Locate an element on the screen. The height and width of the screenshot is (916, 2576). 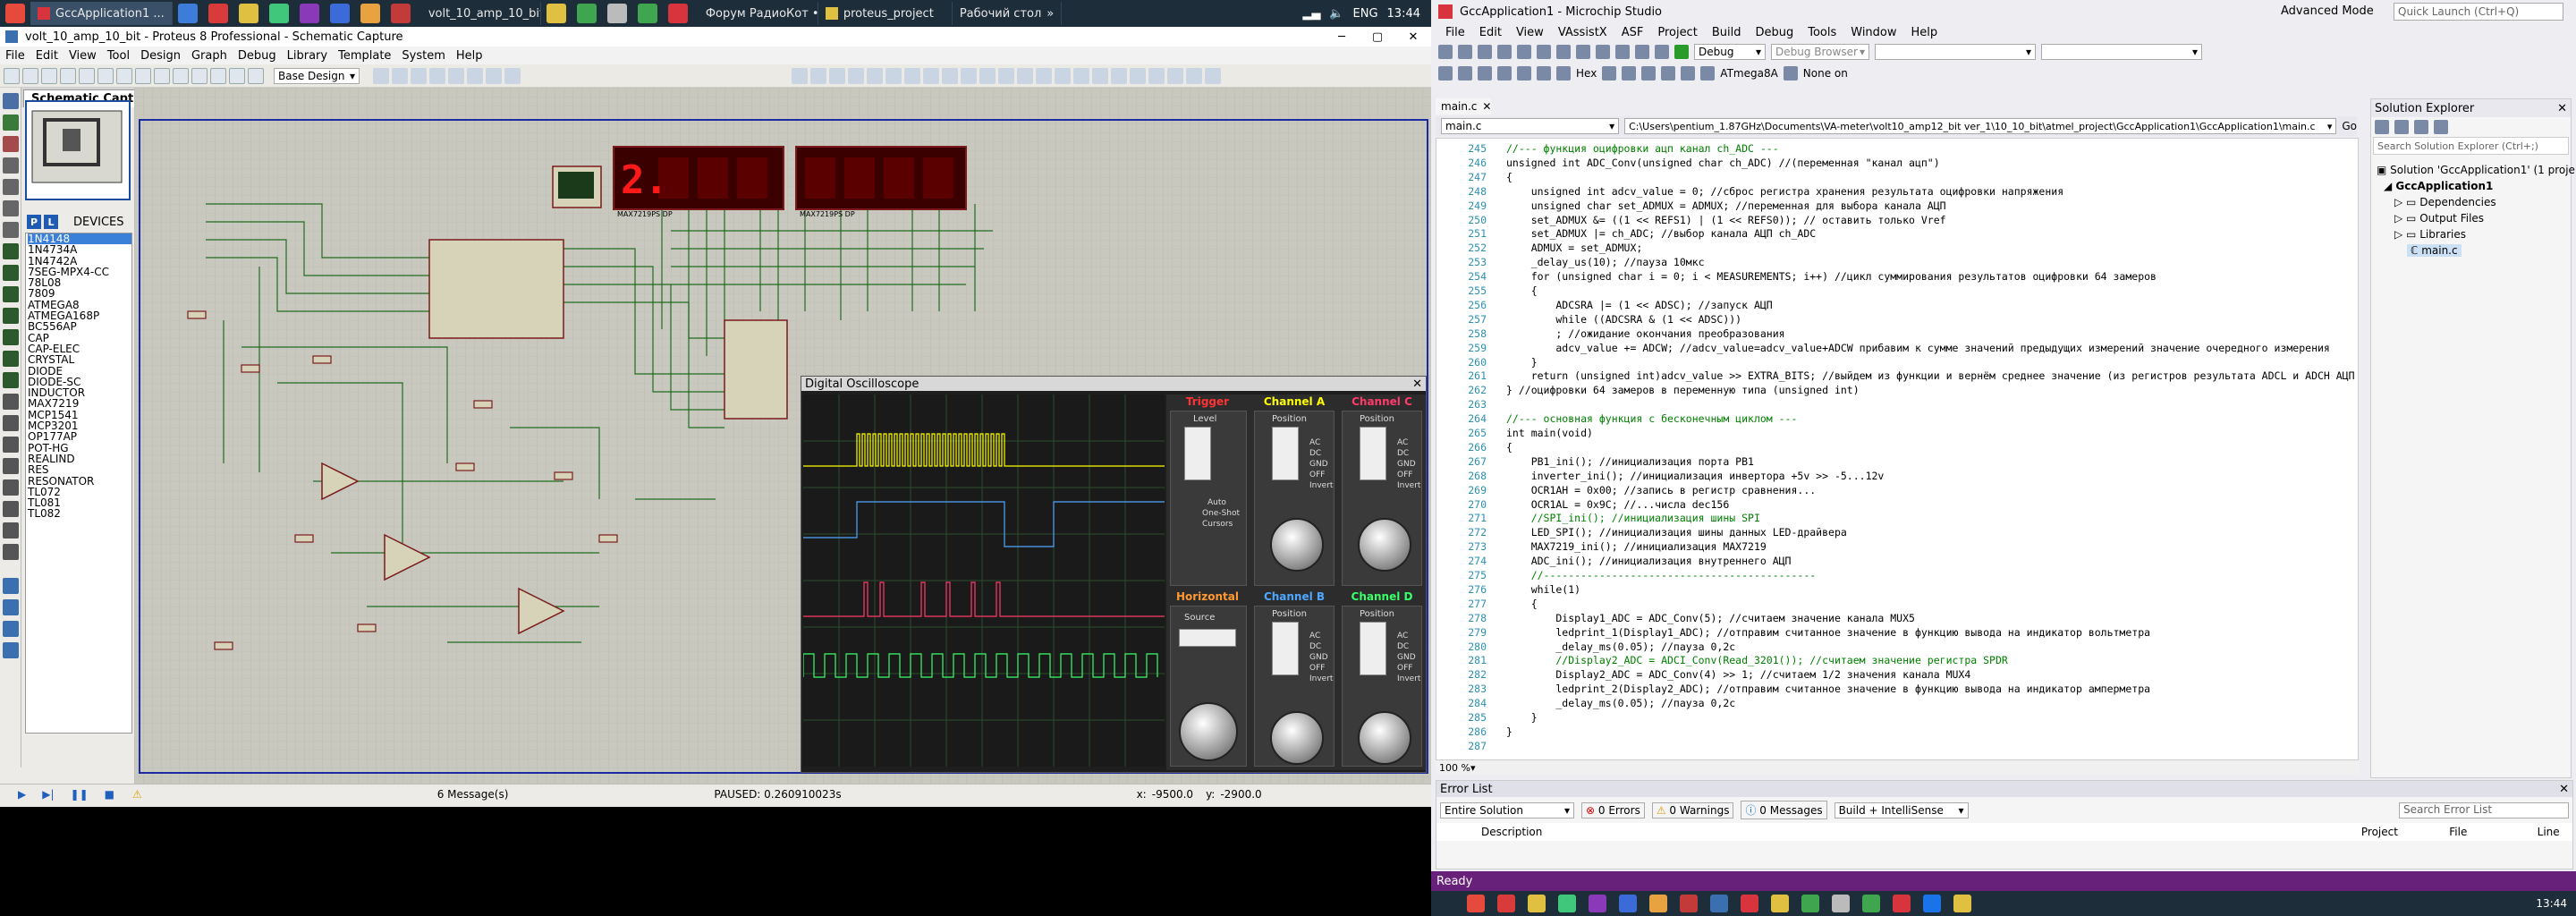
code-line: } is located at coordinates (1522, 717).